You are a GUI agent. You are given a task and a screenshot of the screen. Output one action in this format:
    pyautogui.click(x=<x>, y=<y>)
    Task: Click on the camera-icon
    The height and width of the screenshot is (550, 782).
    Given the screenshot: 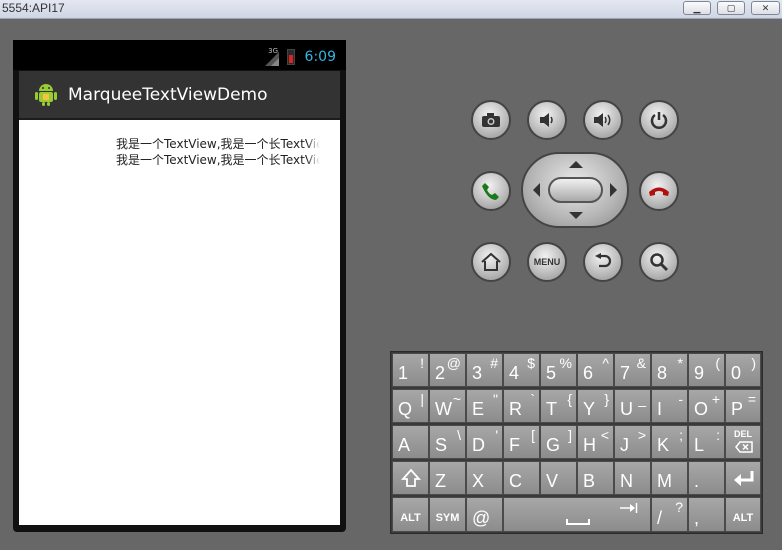 What is the action you would take?
    pyautogui.click(x=491, y=120)
    